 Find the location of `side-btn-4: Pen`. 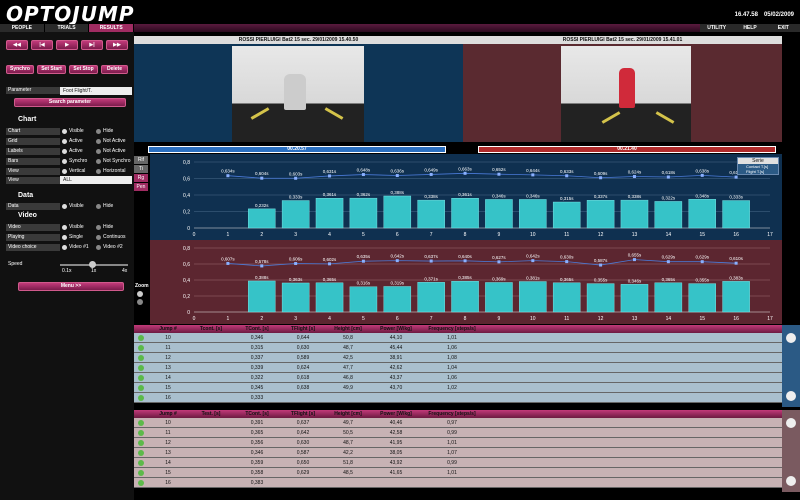

side-btn-4: Pen is located at coordinates (141, 187).